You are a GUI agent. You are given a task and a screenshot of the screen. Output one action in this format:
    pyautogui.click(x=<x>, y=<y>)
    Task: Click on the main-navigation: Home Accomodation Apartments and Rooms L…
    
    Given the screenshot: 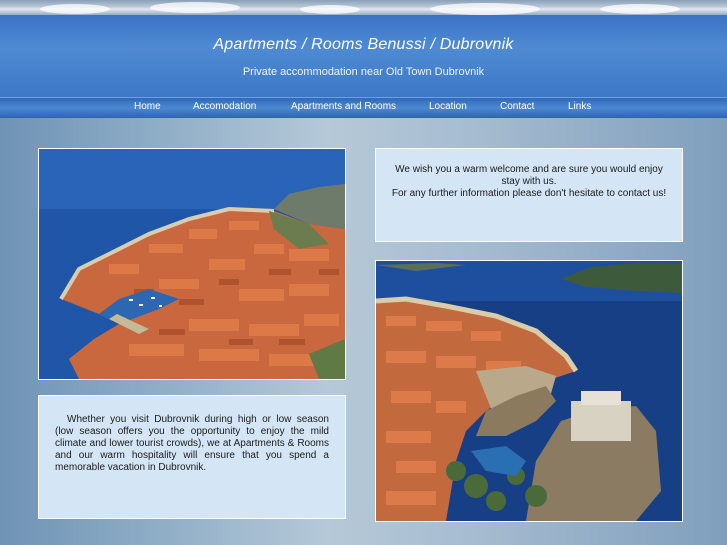 What is the action you would take?
    pyautogui.click(x=363, y=107)
    